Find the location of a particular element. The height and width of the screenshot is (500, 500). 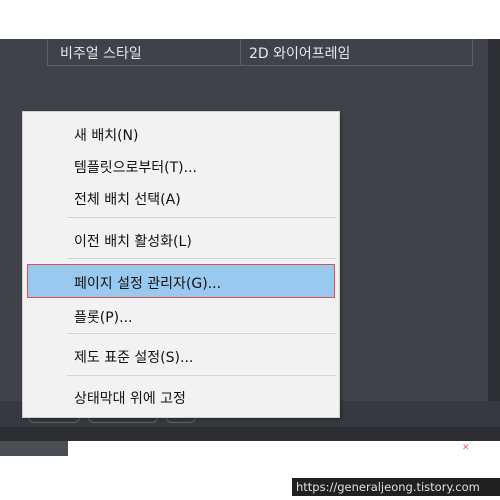

visual-style-value: 2D 와이어프레임 is located at coordinates (299, 53).